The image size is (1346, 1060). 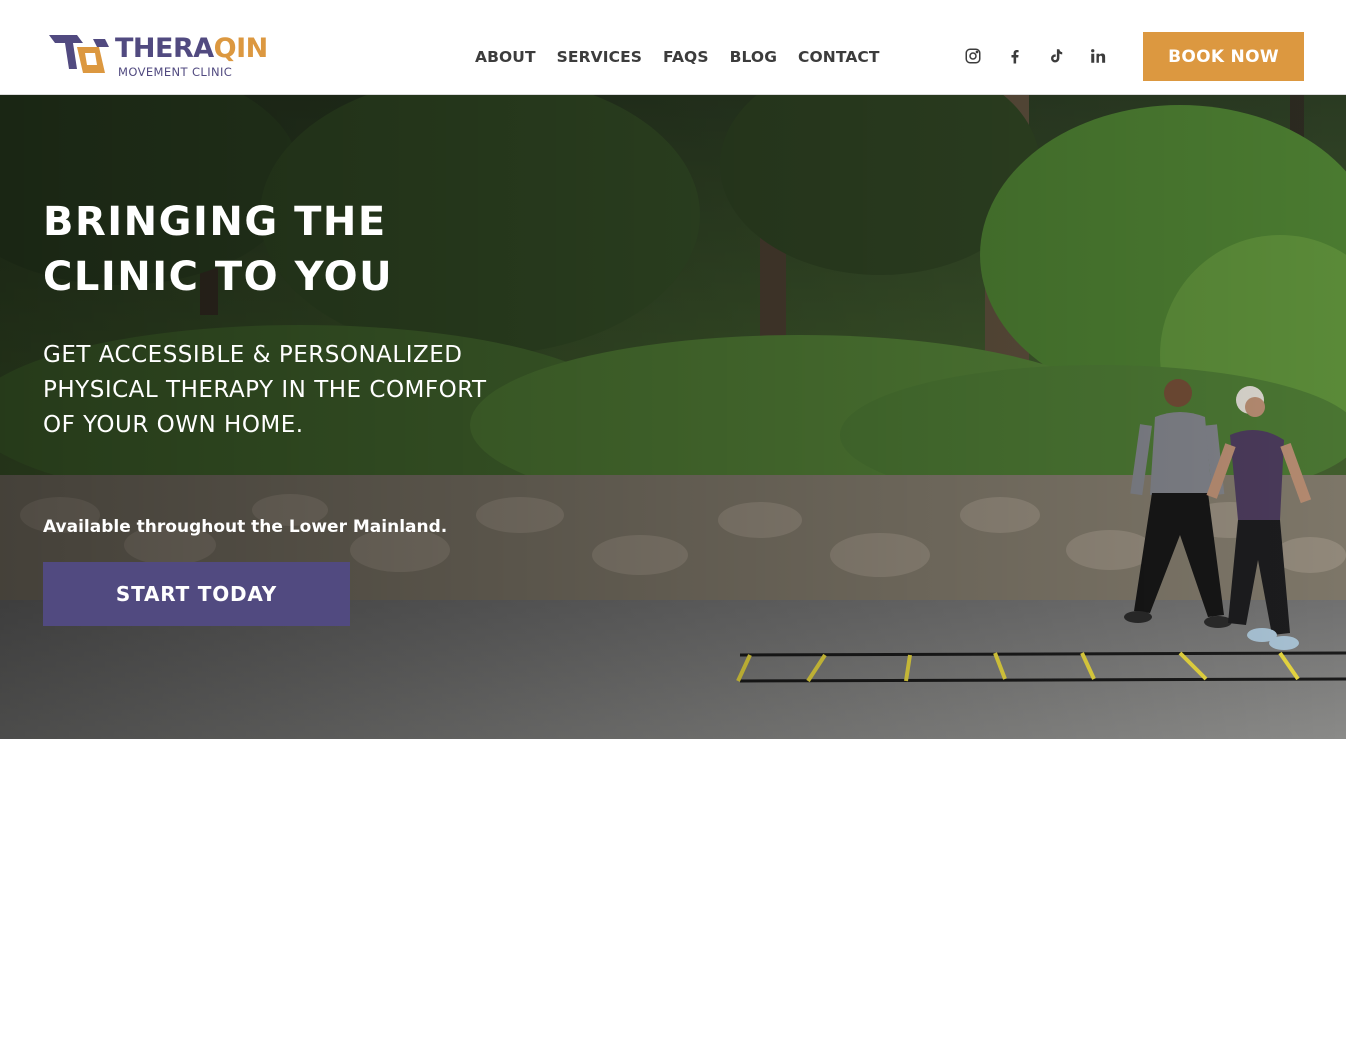 What do you see at coordinates (79, 54) in the screenshot?
I see `logo-mark-icon` at bounding box center [79, 54].